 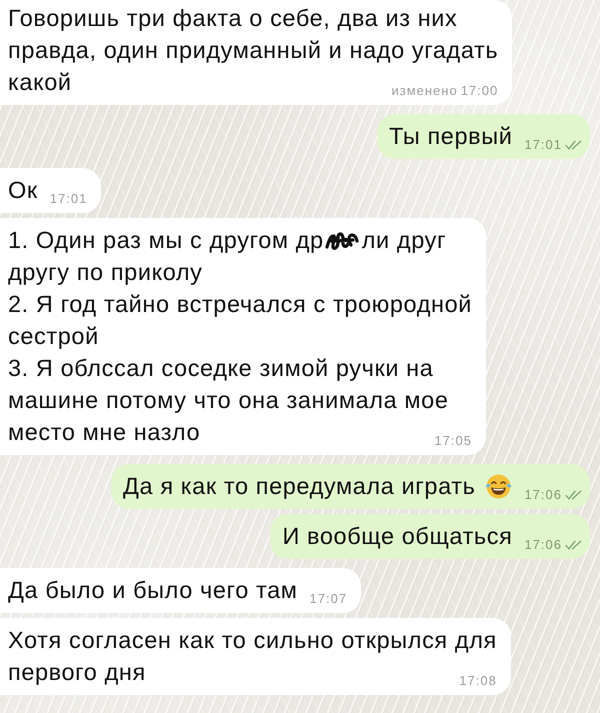 What do you see at coordinates (77, 672) in the screenshot?
I see `message-text: первого дня` at bounding box center [77, 672].